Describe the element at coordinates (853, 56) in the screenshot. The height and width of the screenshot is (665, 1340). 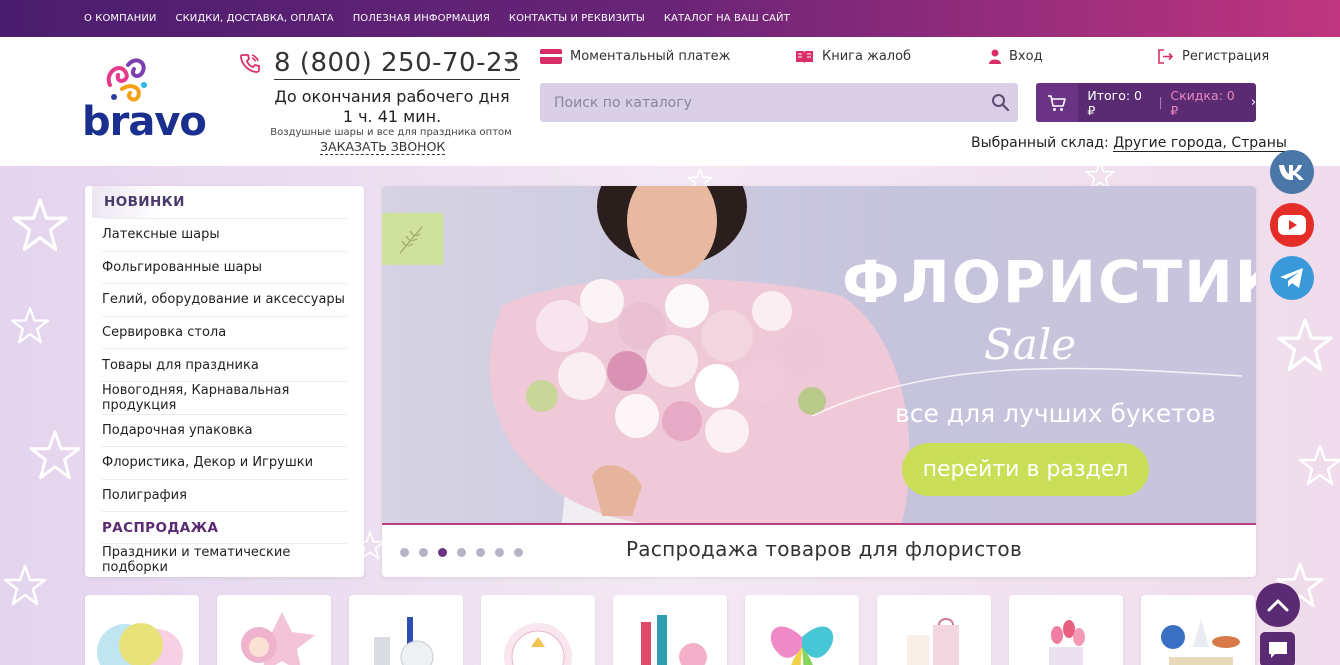
I see `complaints-book-link: Книга жалоб` at that location.